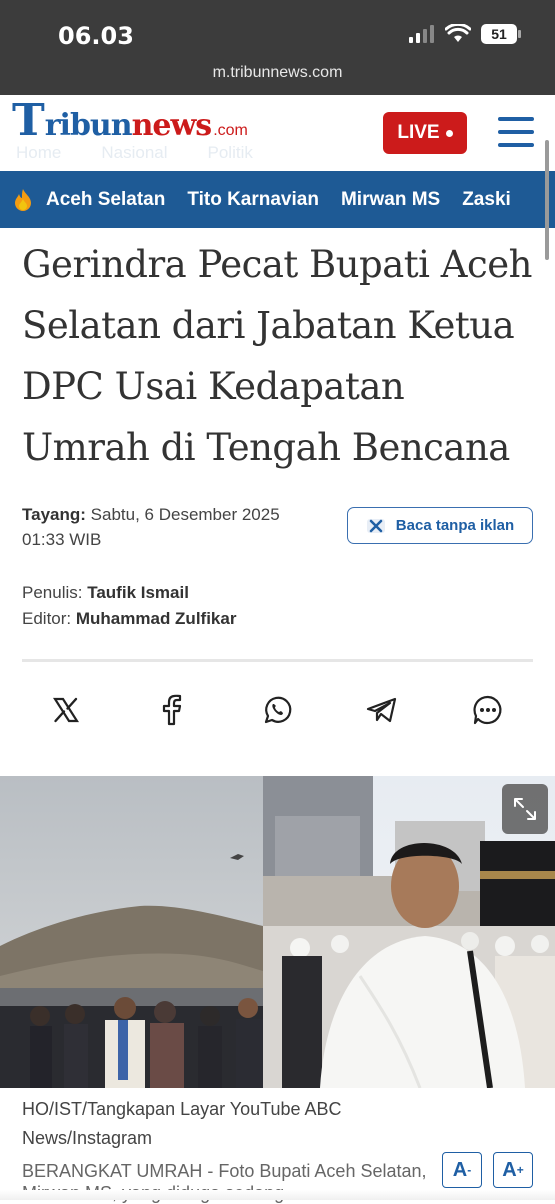 This screenshot has height=1204, width=555. I want to click on battery-level: 51, so click(499, 34).